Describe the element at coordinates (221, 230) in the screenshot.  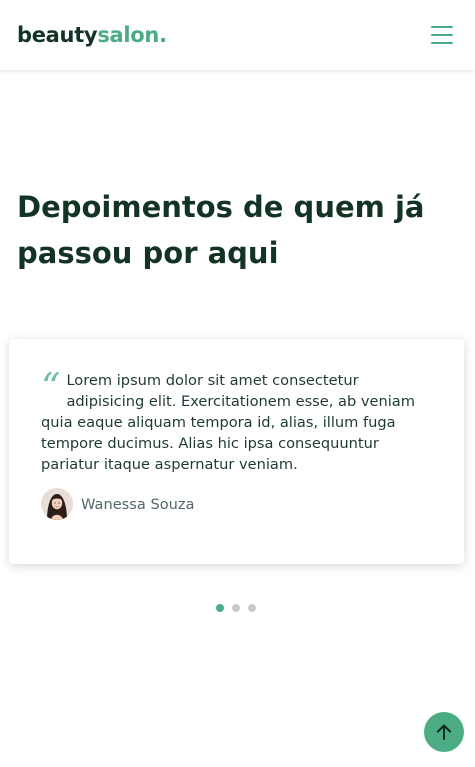
I see `section-title: Depoimentos de quem já passou por aqui` at that location.